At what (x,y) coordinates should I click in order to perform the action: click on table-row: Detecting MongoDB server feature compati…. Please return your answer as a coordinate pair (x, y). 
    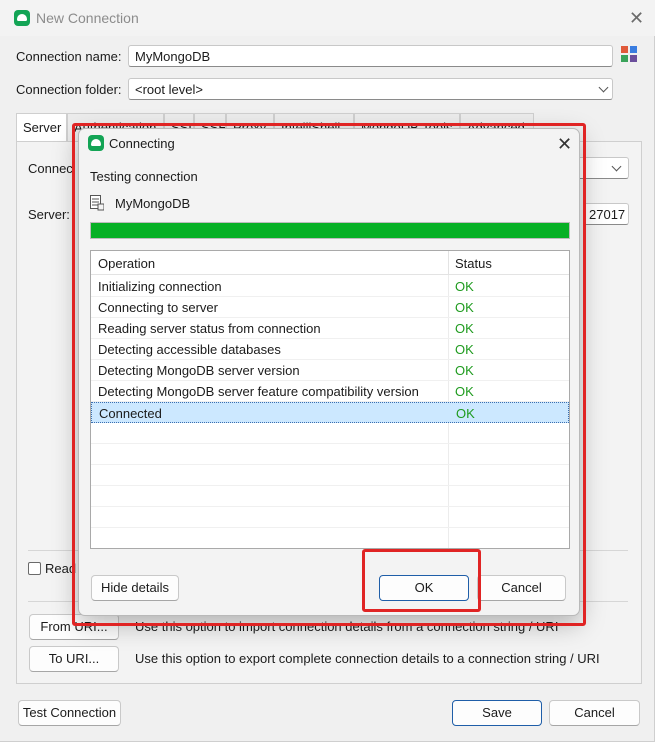
    Looking at the image, I should click on (330, 391).